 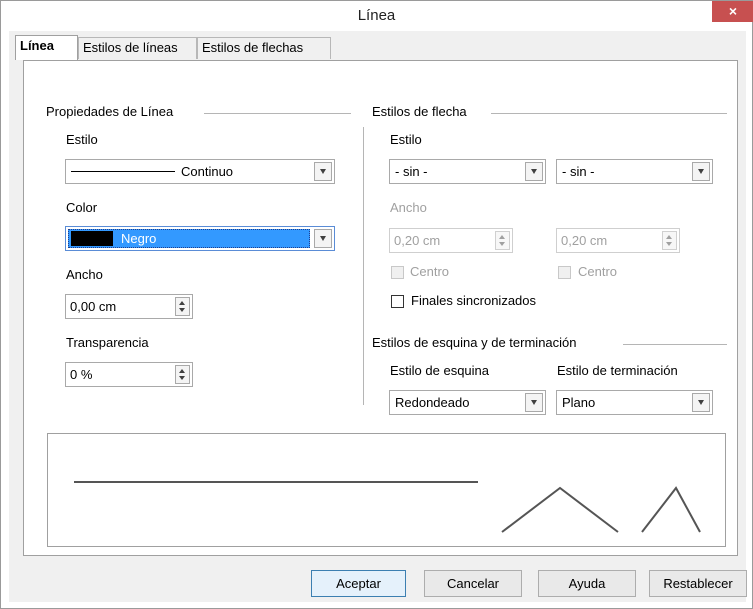 I want to click on tab-estilos-lineas-label: Estilos de líneas, so click(x=130, y=47).